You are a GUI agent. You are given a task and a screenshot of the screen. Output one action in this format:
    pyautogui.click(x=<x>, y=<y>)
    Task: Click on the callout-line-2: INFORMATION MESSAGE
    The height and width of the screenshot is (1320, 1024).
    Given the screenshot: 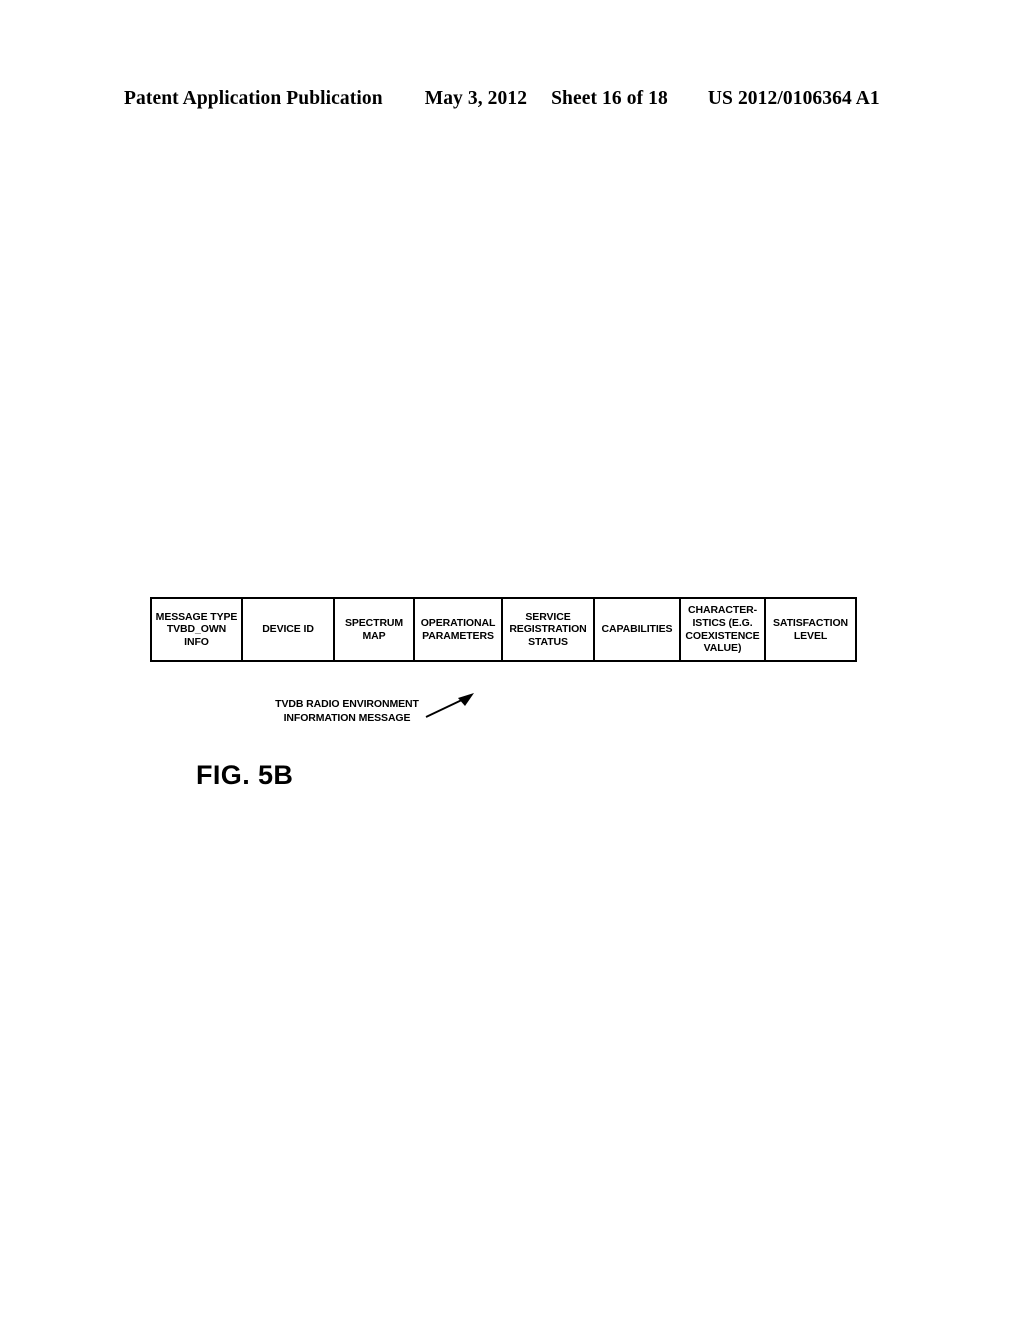 What is the action you would take?
    pyautogui.click(x=347, y=717)
    